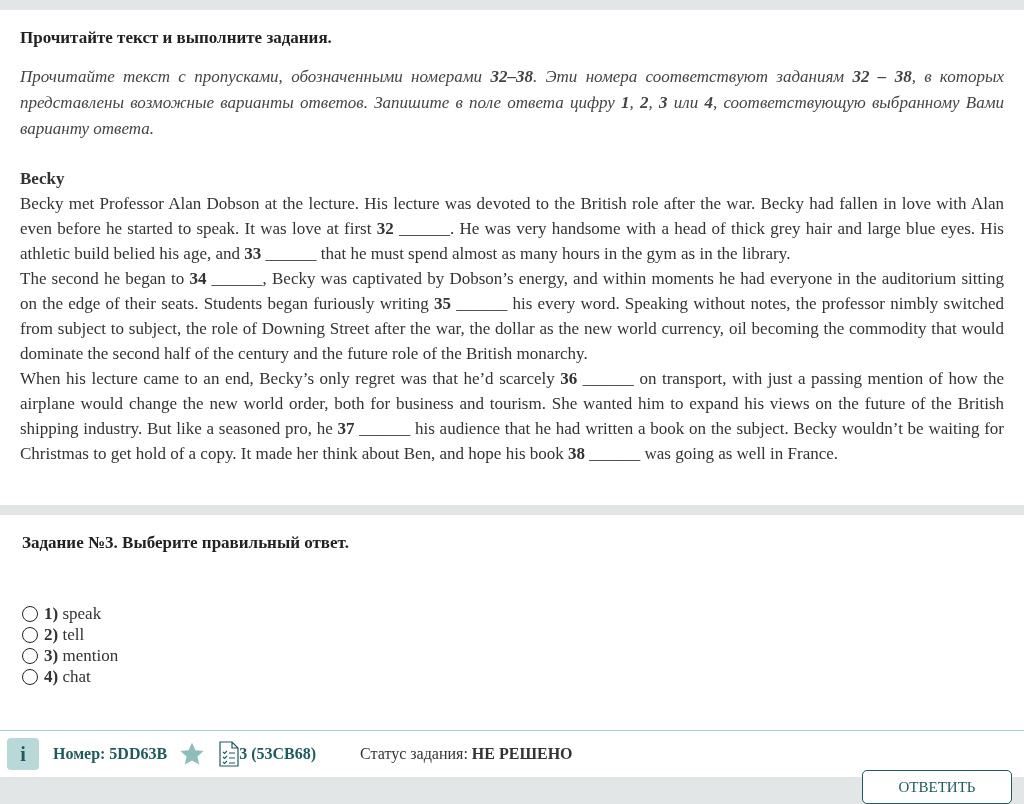 This screenshot has width=1024, height=804. Describe the element at coordinates (512, 316) in the screenshot. I see `passage-paragraph: The second he began to 34 ______, Becky was captivated by Dobson’s energy, and within moments he had everyone in the auditorium sitting on the edge of their seats. Students began furiously writing 35 ______ his every word. Speaking without notes, the professor nimbly switched from subject to subject, the role of Downing Street after the war, the dollar as the new world currency, oil becoming the commodity that would dominate the second half of the century and the future role of the British monarchy.` at that location.